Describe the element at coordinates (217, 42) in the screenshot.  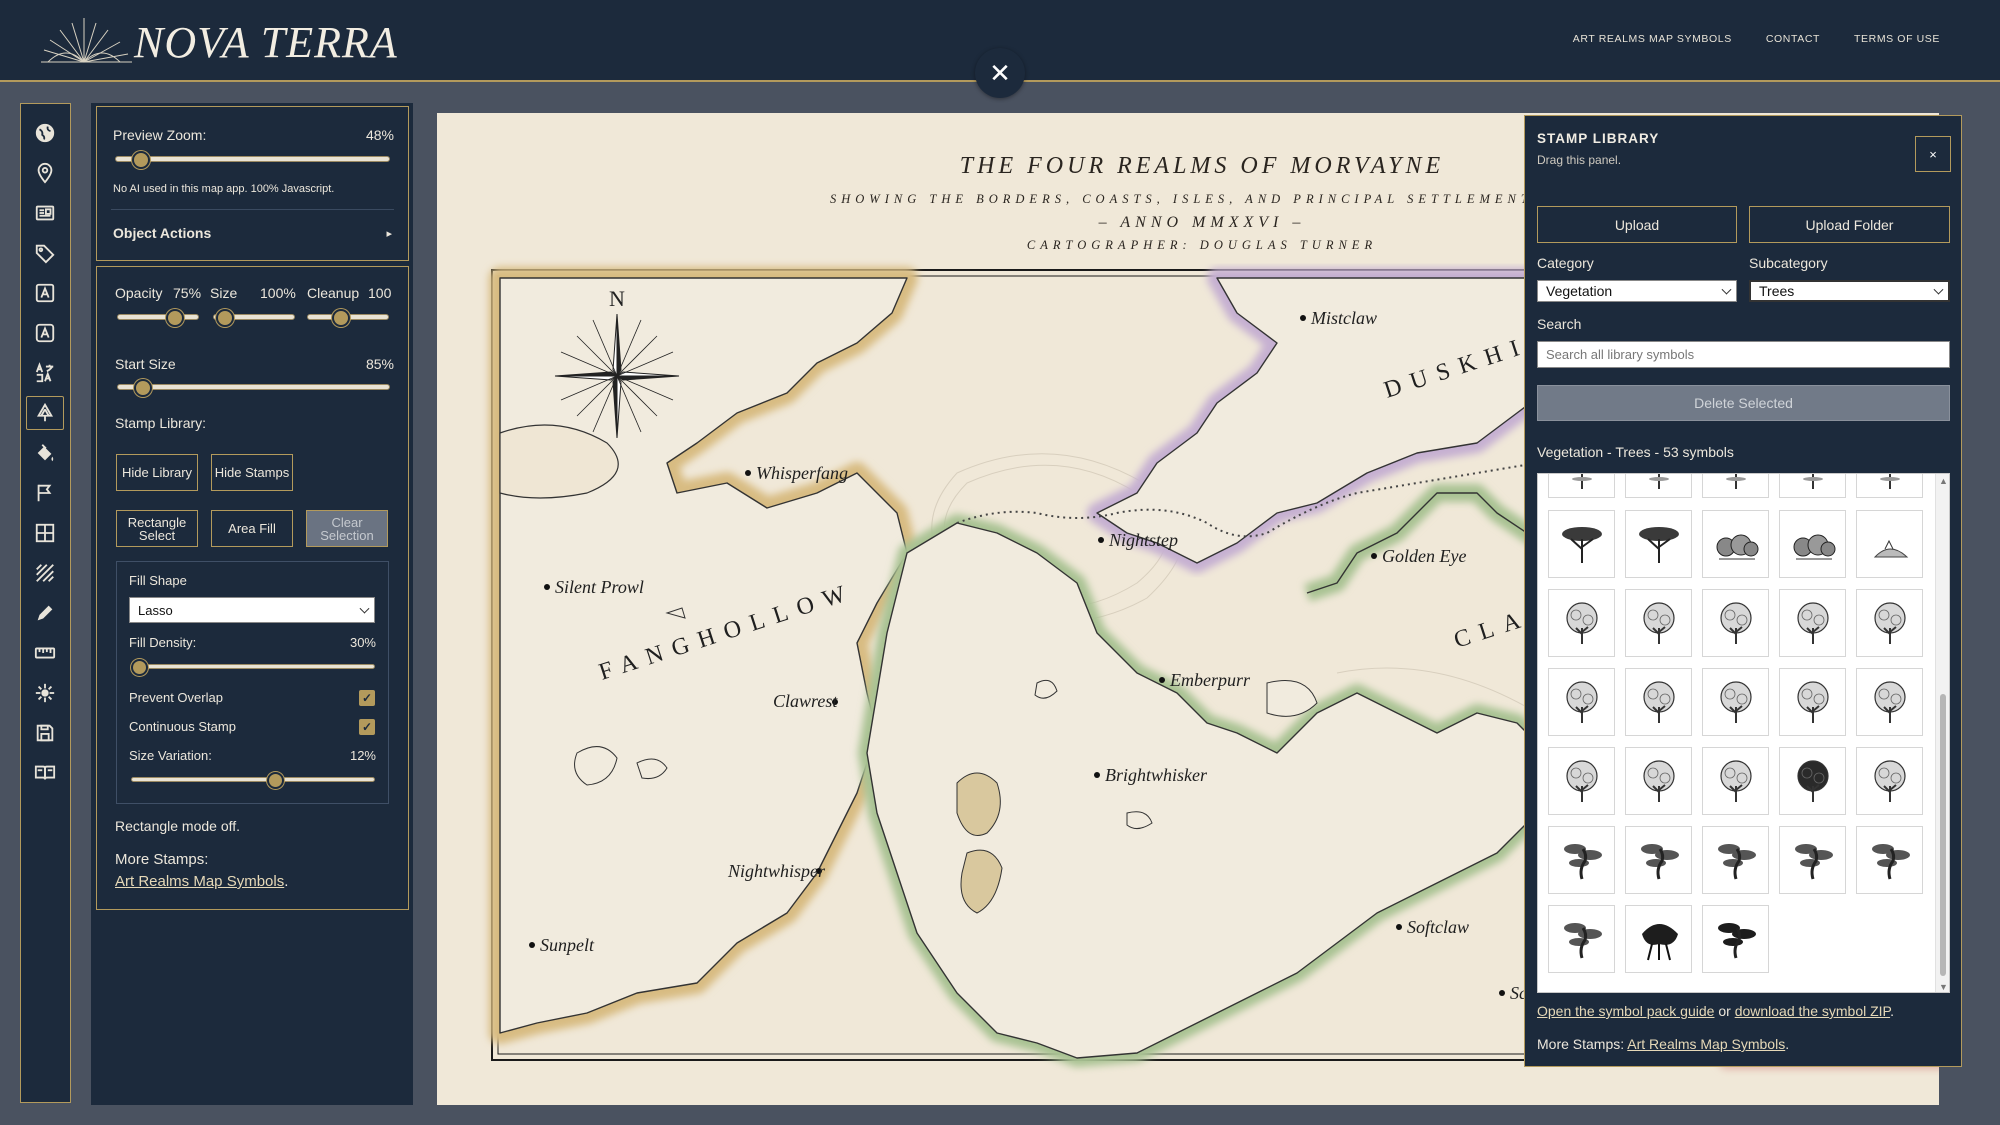
I see `nova-terra-logo: NOVA TERRA` at that location.